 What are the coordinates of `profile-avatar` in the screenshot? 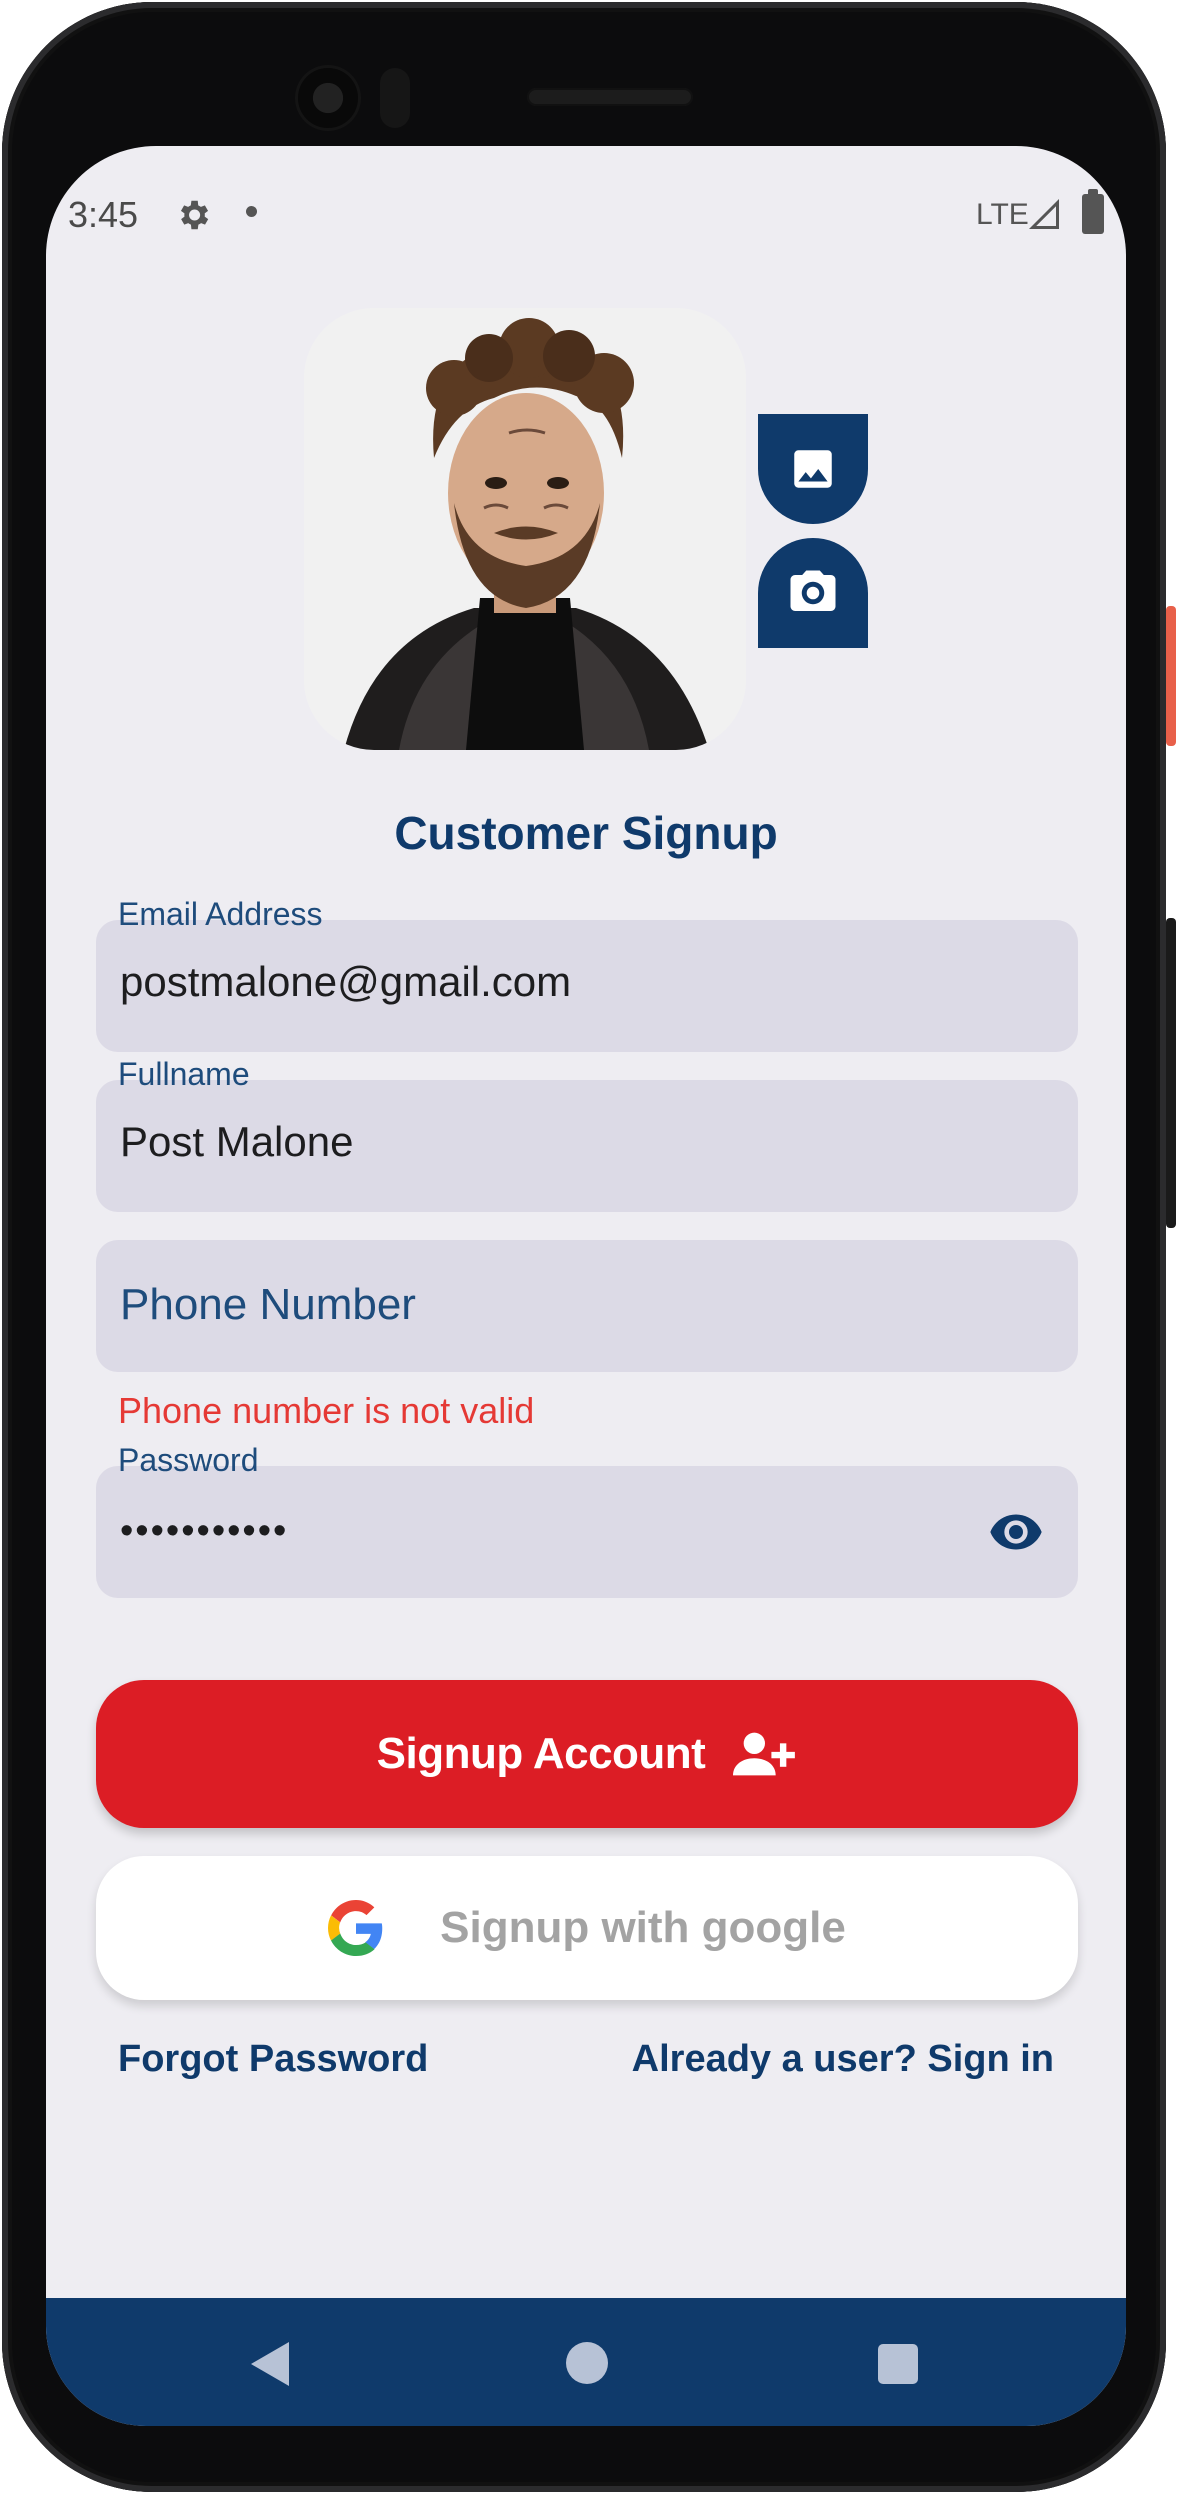 It's located at (525, 529).